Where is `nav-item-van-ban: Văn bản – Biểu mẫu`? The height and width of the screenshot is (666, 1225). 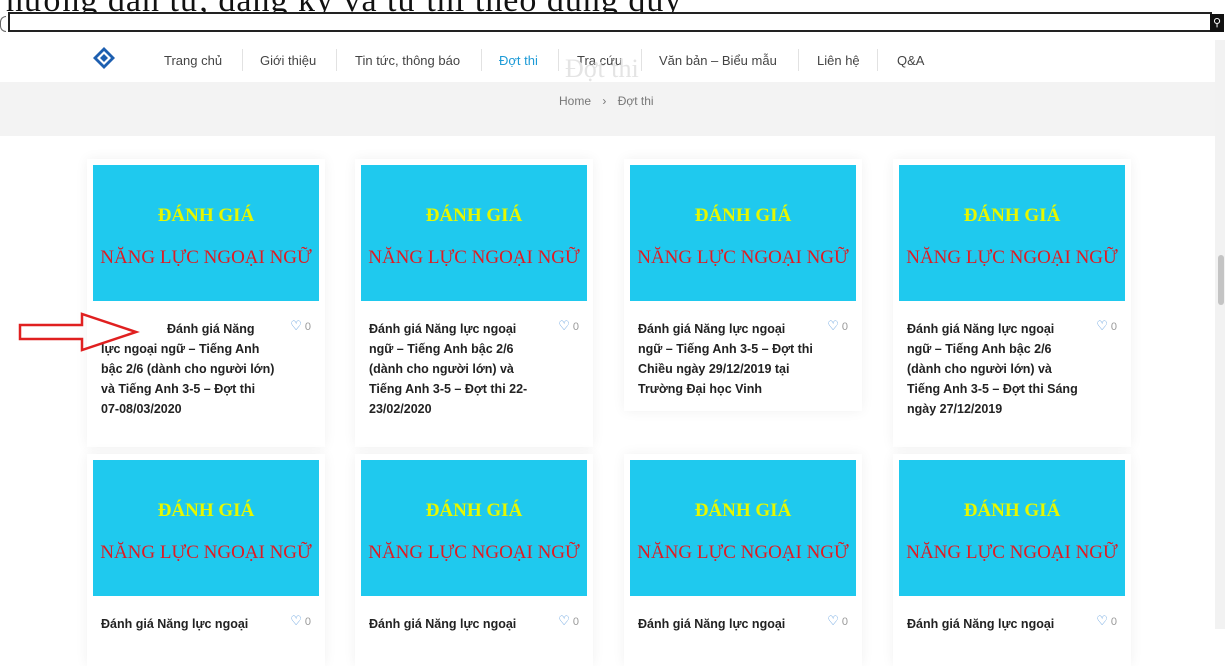
nav-item-van-ban: Văn bản – Biểu mẫu is located at coordinates (718, 61).